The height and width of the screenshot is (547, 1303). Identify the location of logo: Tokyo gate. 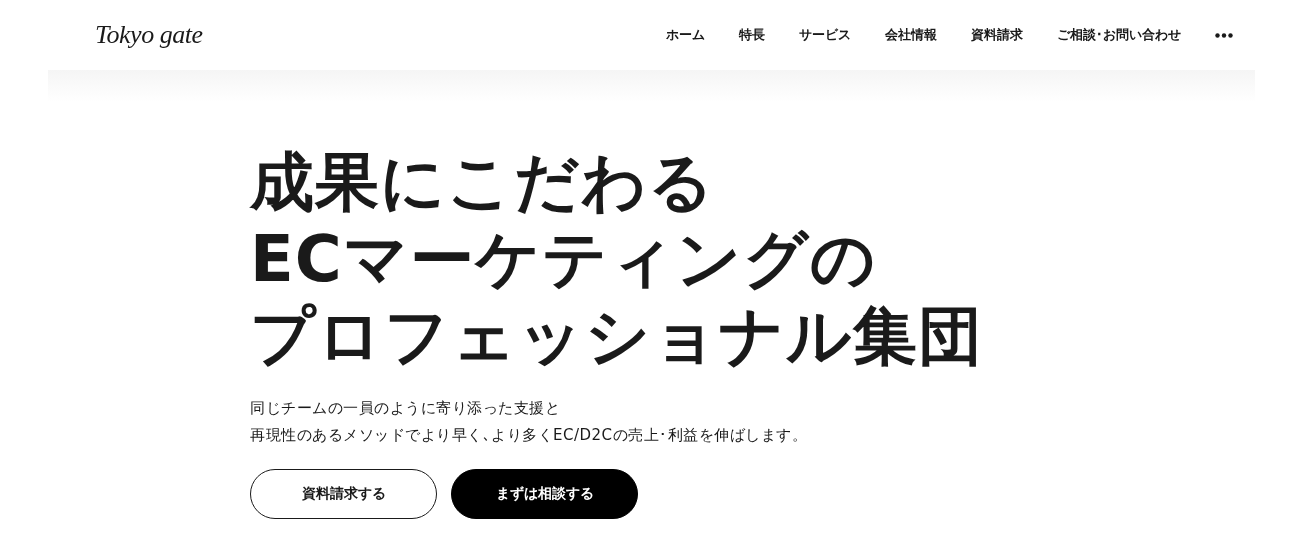
(149, 35).